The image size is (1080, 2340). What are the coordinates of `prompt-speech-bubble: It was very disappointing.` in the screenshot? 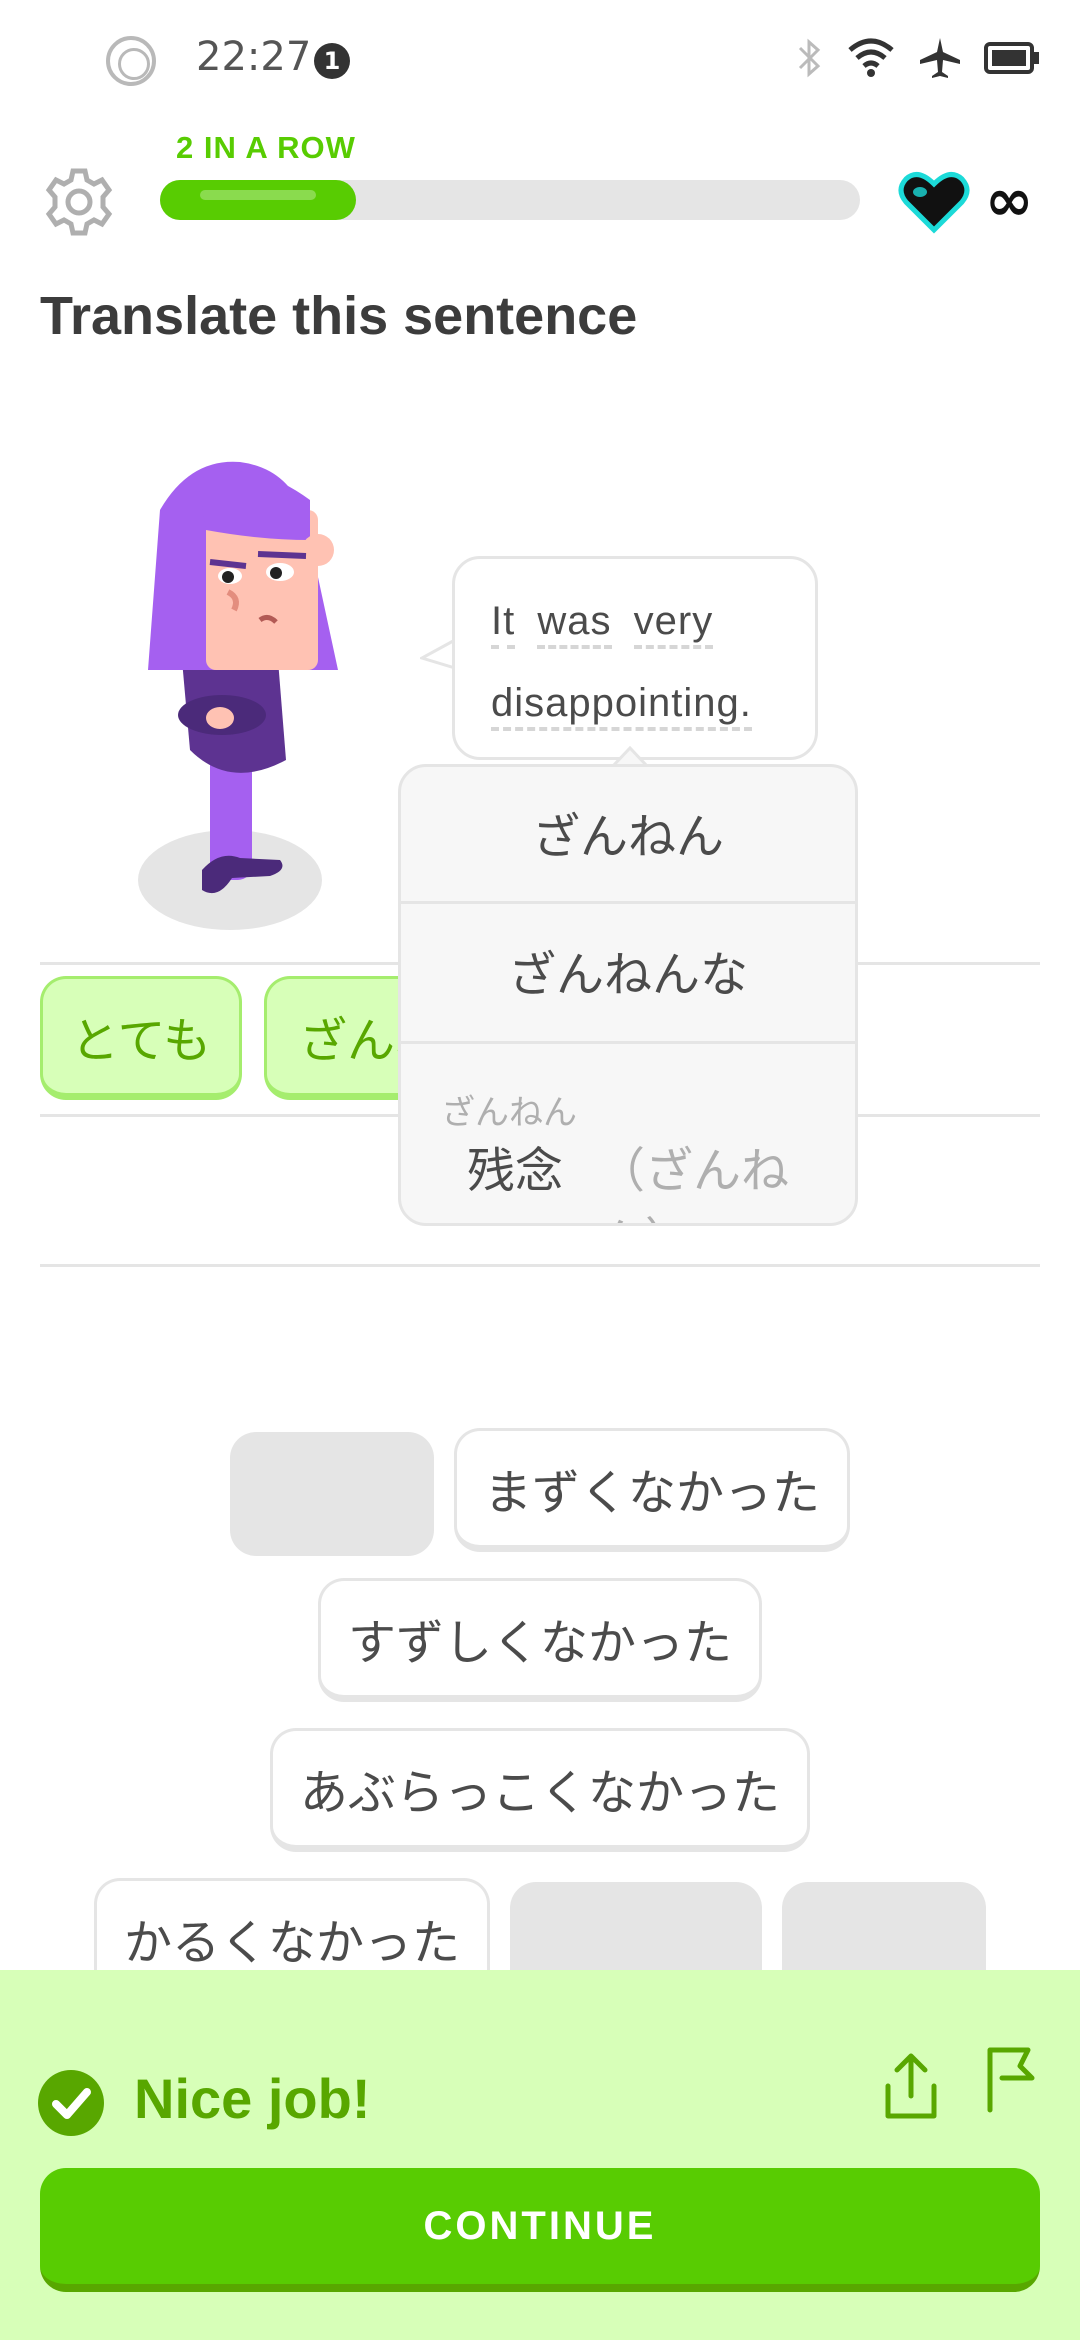 It's located at (635, 658).